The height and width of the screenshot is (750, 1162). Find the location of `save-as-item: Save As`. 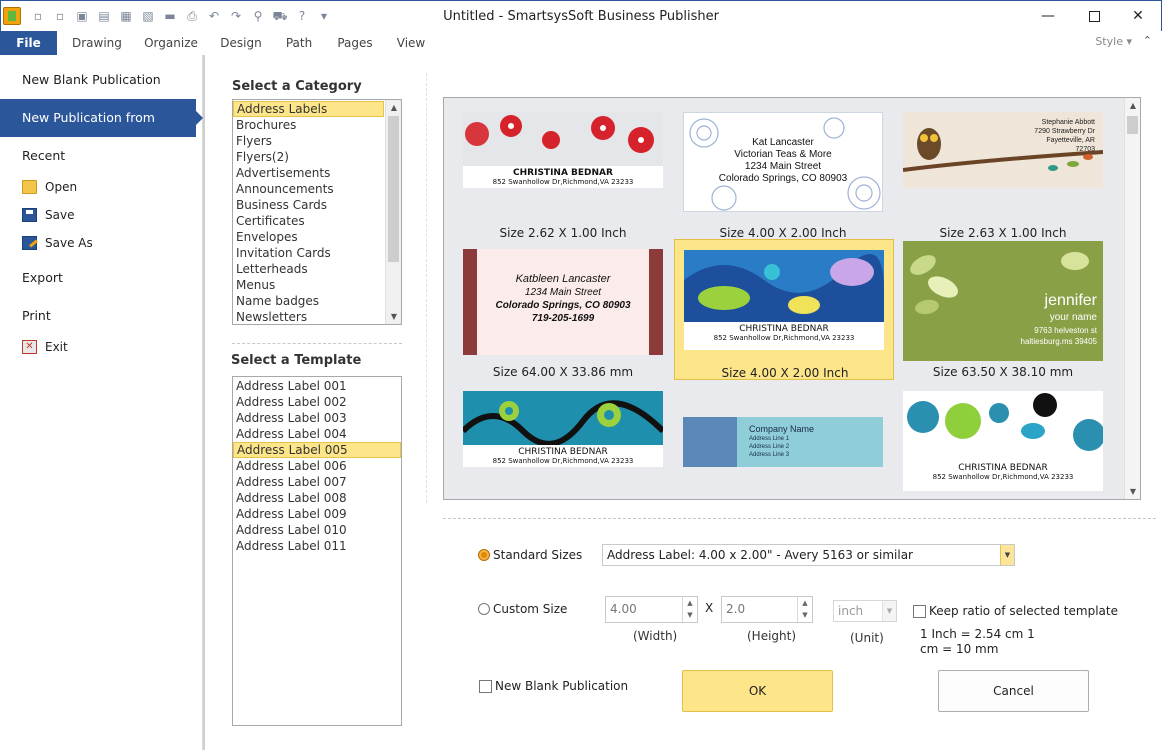

save-as-item: Save As is located at coordinates (57, 243).